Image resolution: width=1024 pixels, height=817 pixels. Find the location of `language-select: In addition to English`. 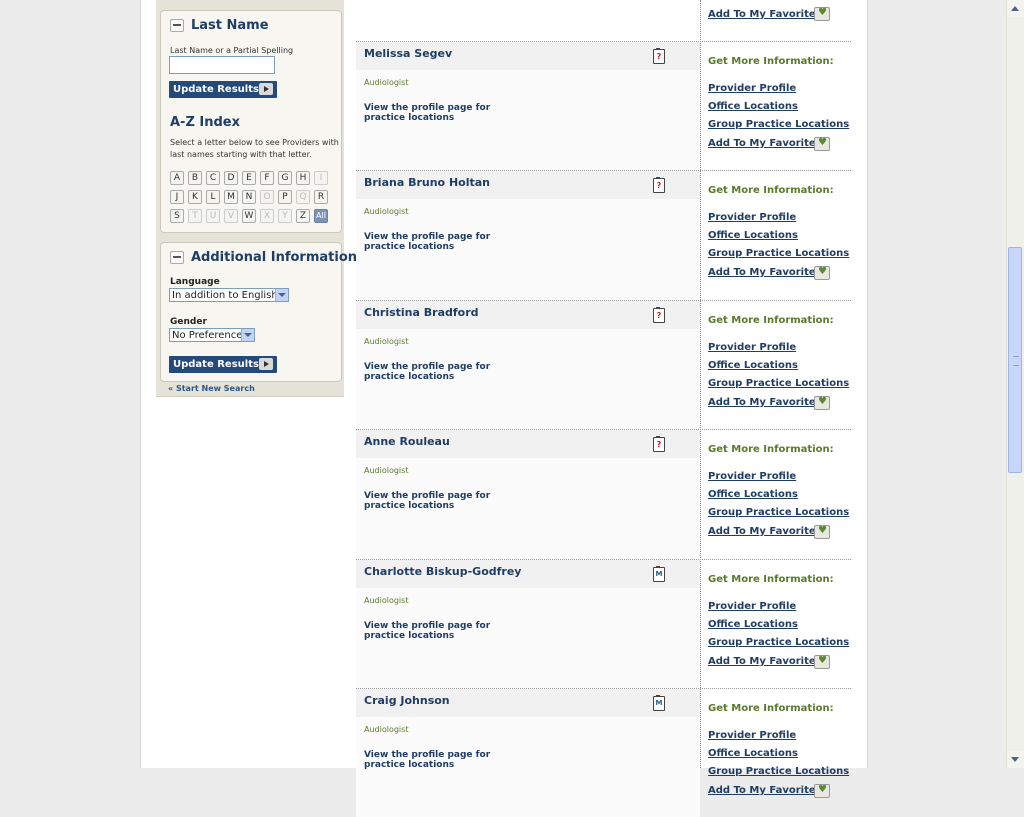

language-select: In addition to English is located at coordinates (229, 295).